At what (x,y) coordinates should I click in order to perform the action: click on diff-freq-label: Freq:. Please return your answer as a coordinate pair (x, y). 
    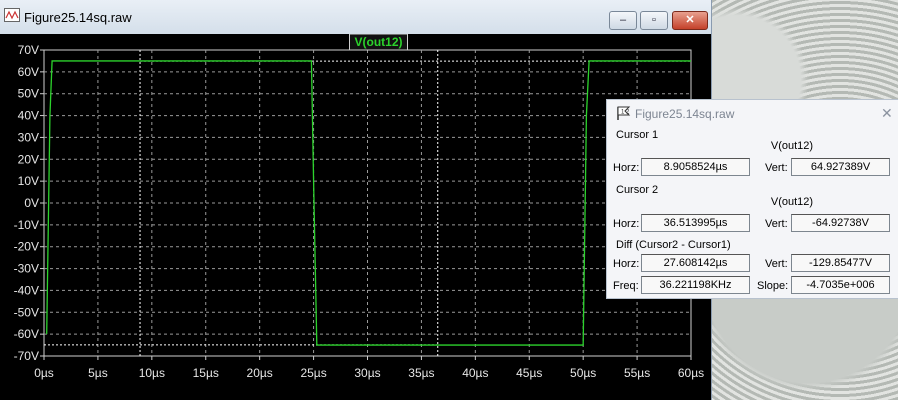
    Looking at the image, I should click on (626, 286).